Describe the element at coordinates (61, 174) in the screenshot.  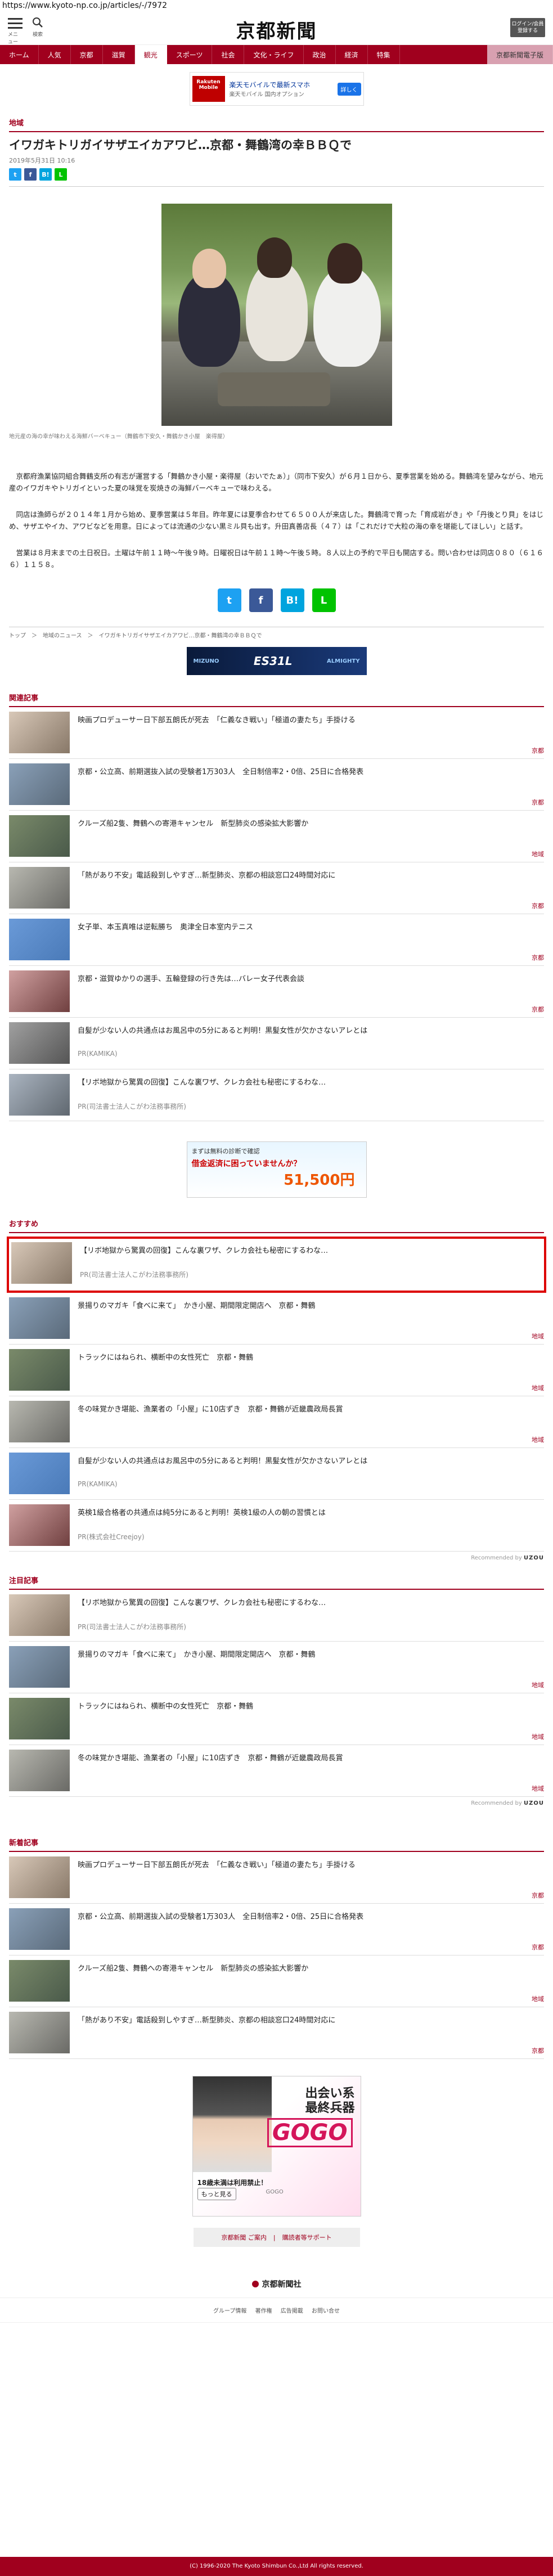
I see `line-share-icon: L` at that location.